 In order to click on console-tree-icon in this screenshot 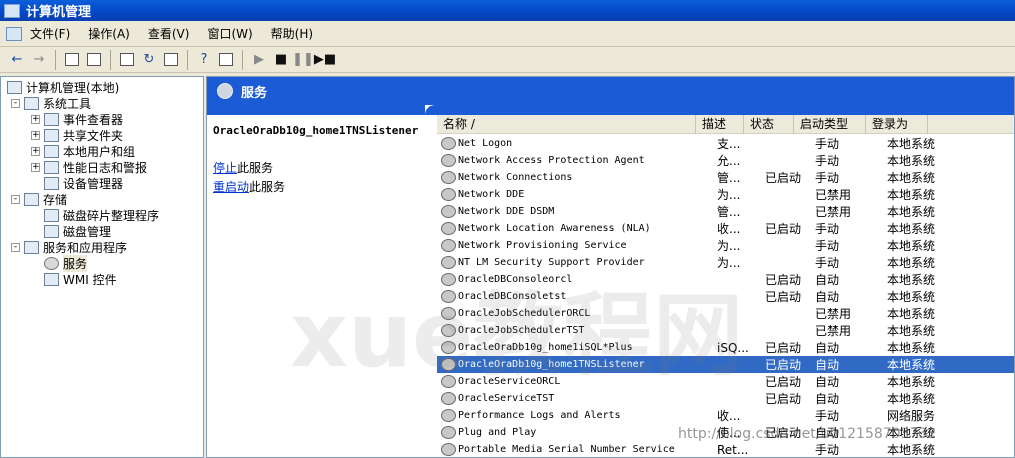, I will do `click(226, 60)`.